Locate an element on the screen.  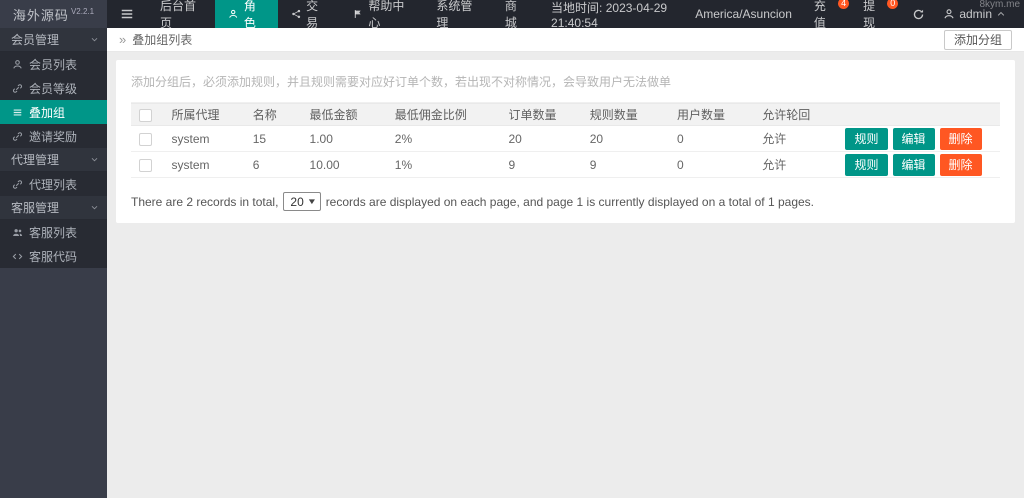
sidebar-item-service-list: 客服列表 is located at coordinates (53, 232).